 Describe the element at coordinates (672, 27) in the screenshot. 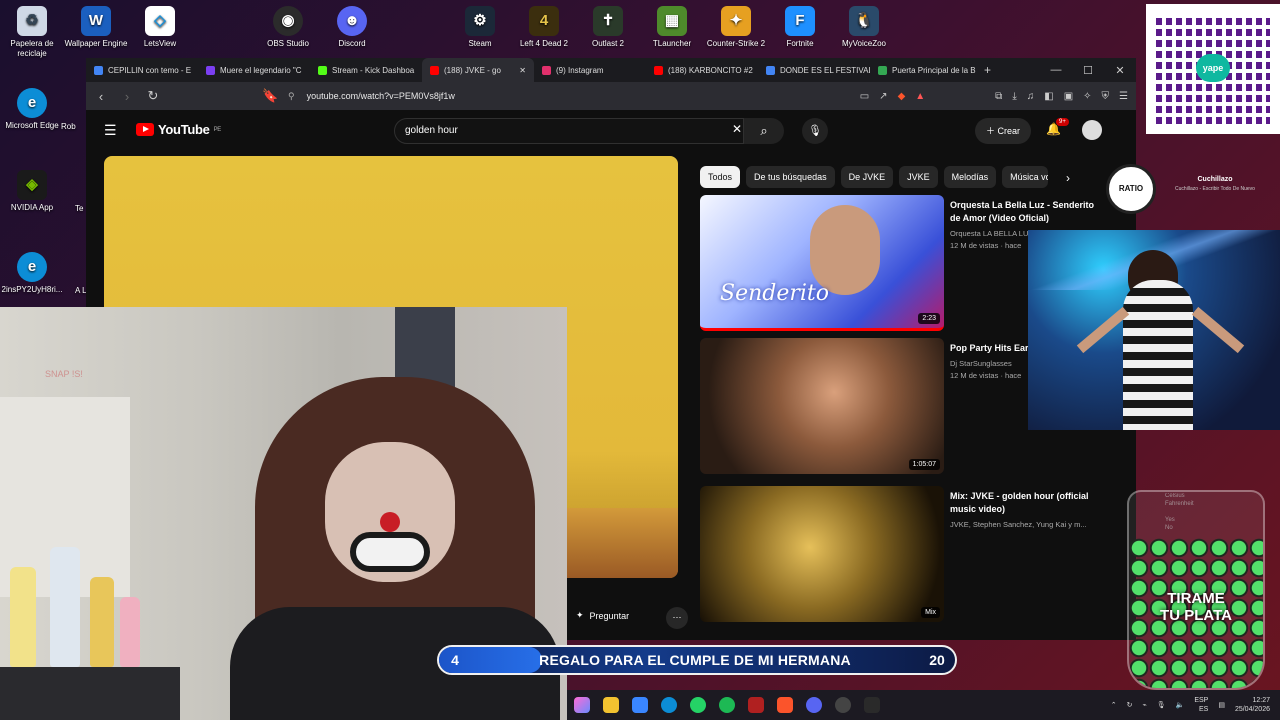

I see `desktop-icon-tlauncher: ▦ TLauncher` at that location.